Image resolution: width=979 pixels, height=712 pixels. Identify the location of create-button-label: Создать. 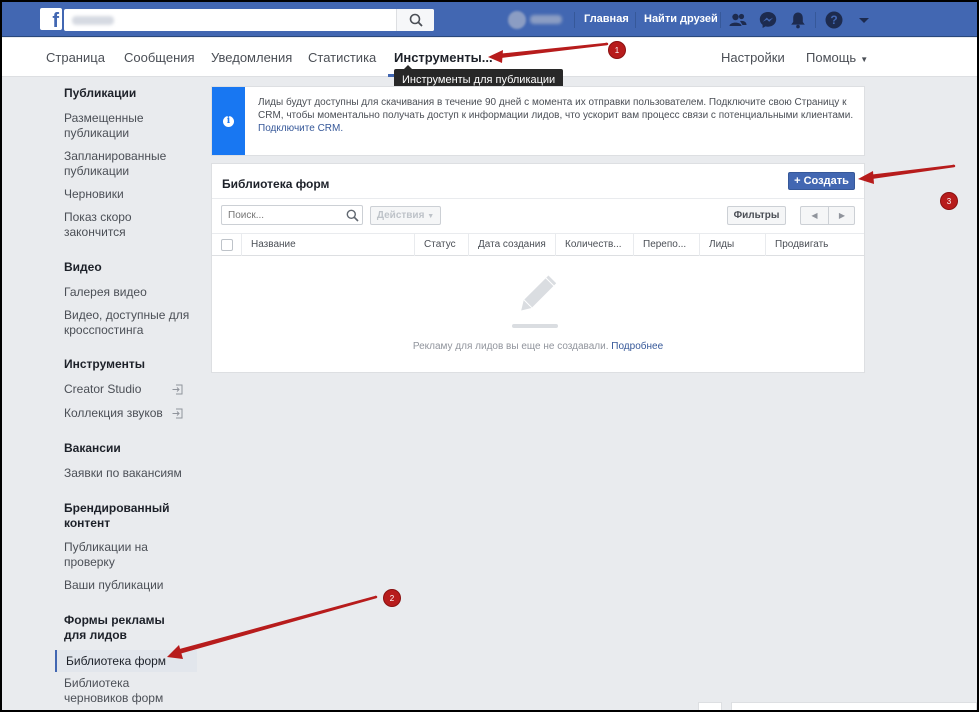
(826, 181).